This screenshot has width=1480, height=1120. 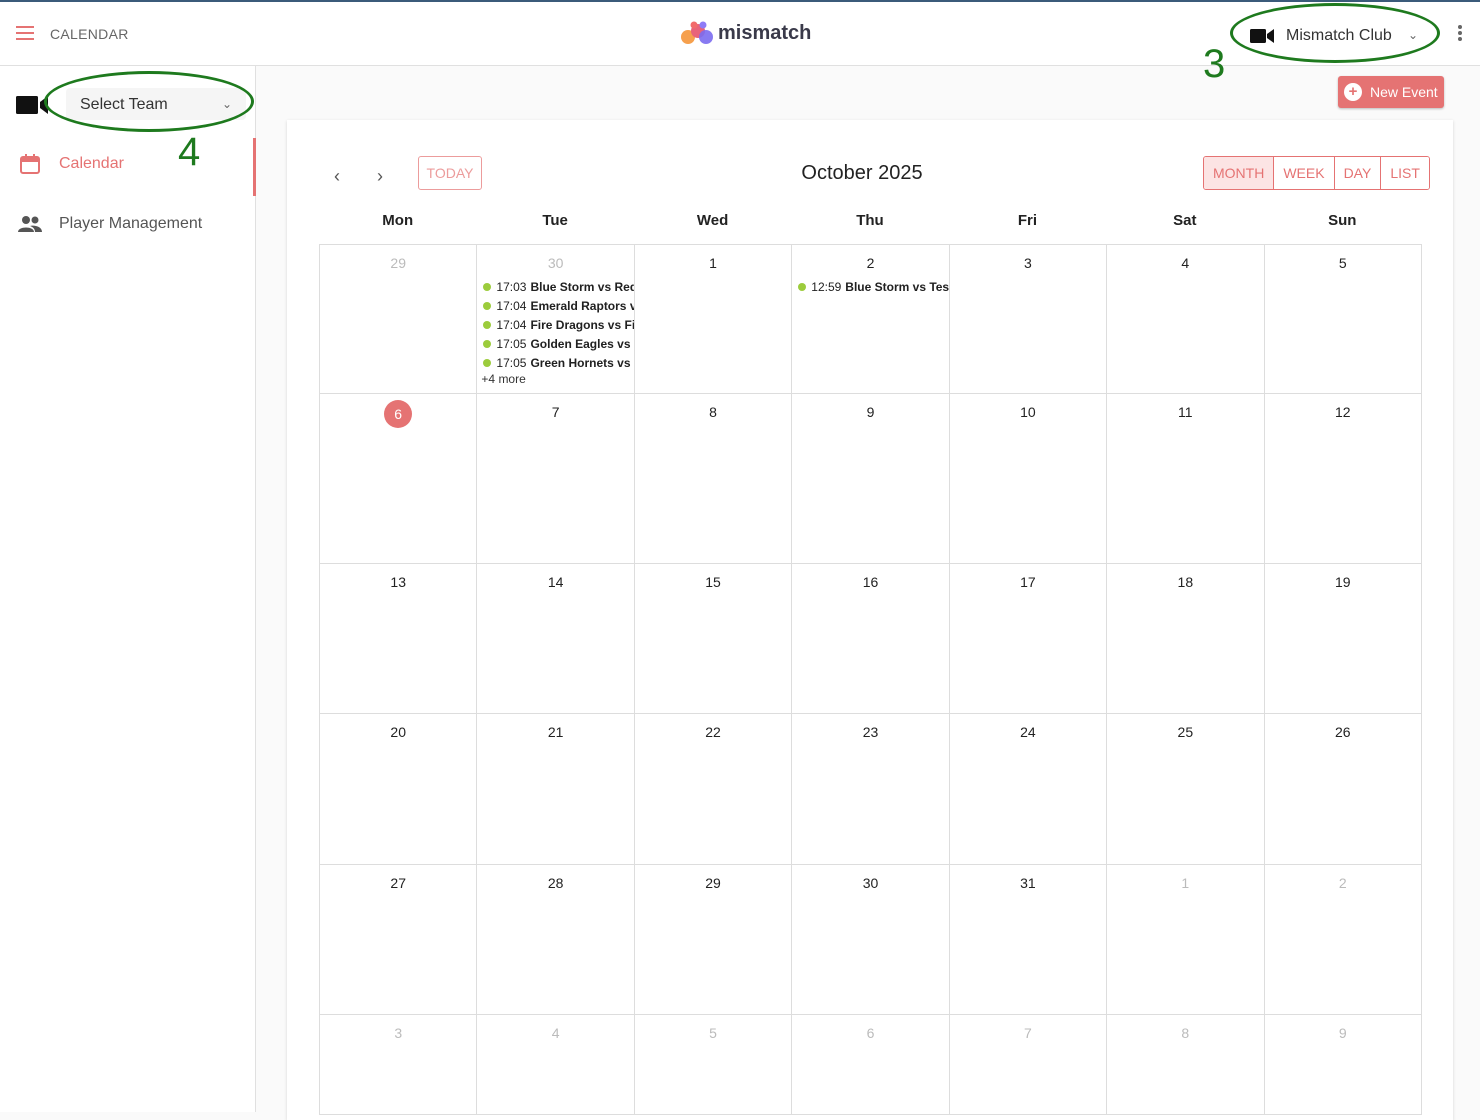 What do you see at coordinates (871, 789) in the screenshot?
I see `day-cell: 23` at bounding box center [871, 789].